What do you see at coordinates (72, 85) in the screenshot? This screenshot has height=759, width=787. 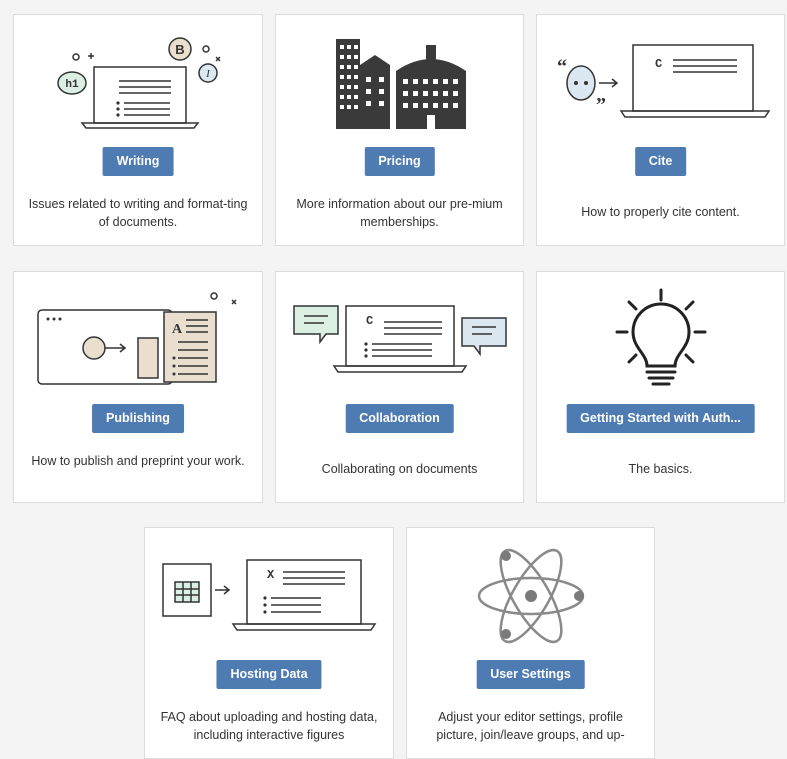 I see `svg-text: h1` at bounding box center [72, 85].